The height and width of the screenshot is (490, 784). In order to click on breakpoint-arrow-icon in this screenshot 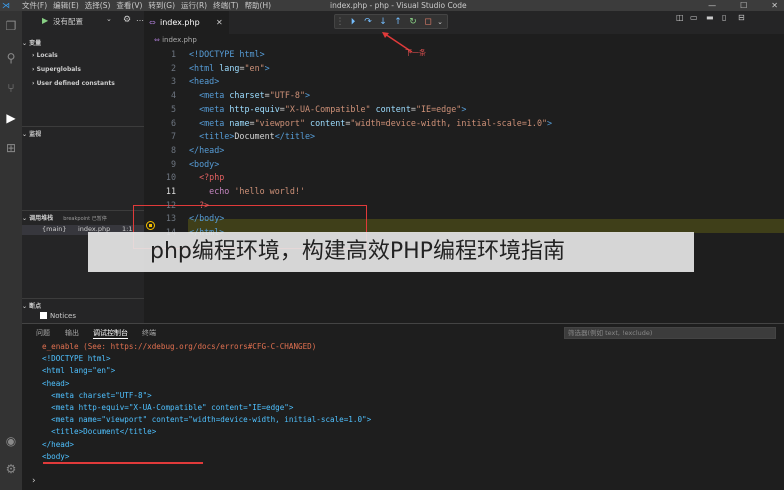, I will do `click(150, 225)`.